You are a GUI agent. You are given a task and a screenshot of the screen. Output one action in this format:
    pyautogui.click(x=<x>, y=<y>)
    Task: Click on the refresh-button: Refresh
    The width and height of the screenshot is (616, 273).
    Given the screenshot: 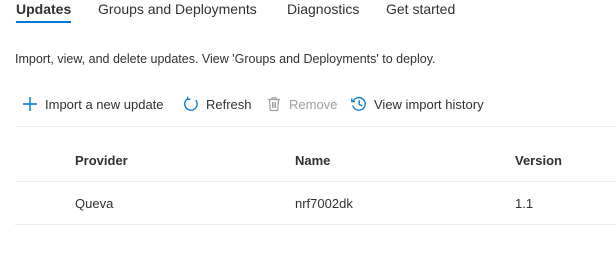 What is the action you would take?
    pyautogui.click(x=217, y=104)
    